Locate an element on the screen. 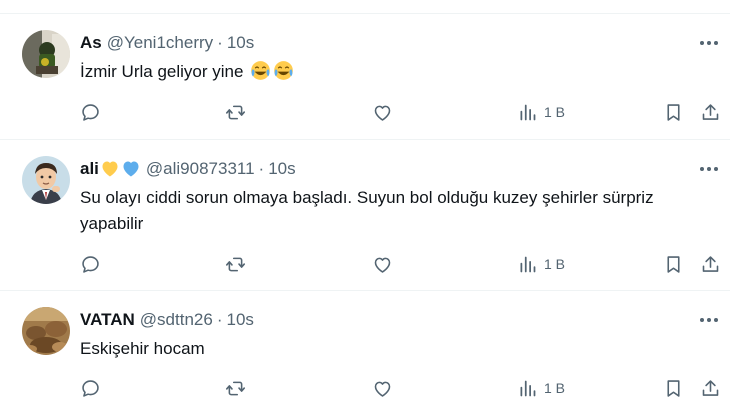 The width and height of the screenshot is (730, 420). author-handle: @Yeni1cherry is located at coordinates (160, 43).